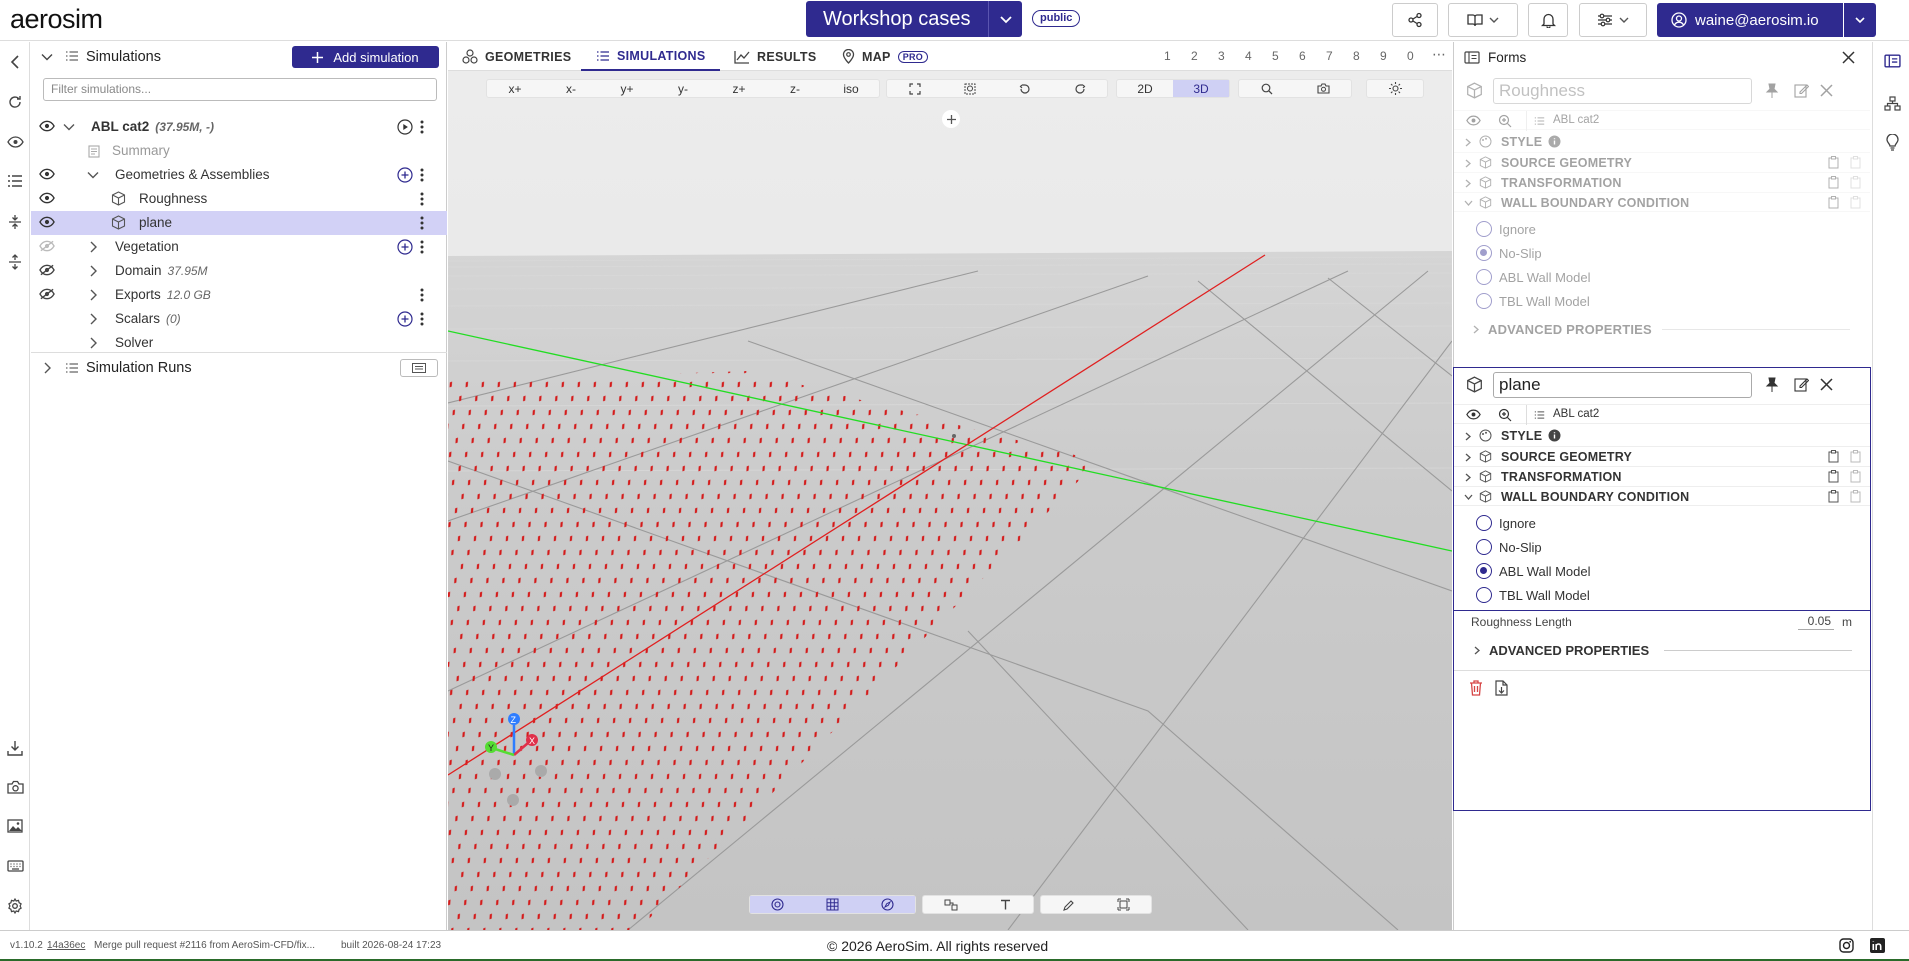 The height and width of the screenshot is (961, 1909). I want to click on tree-item-plane: plane, so click(239, 223).